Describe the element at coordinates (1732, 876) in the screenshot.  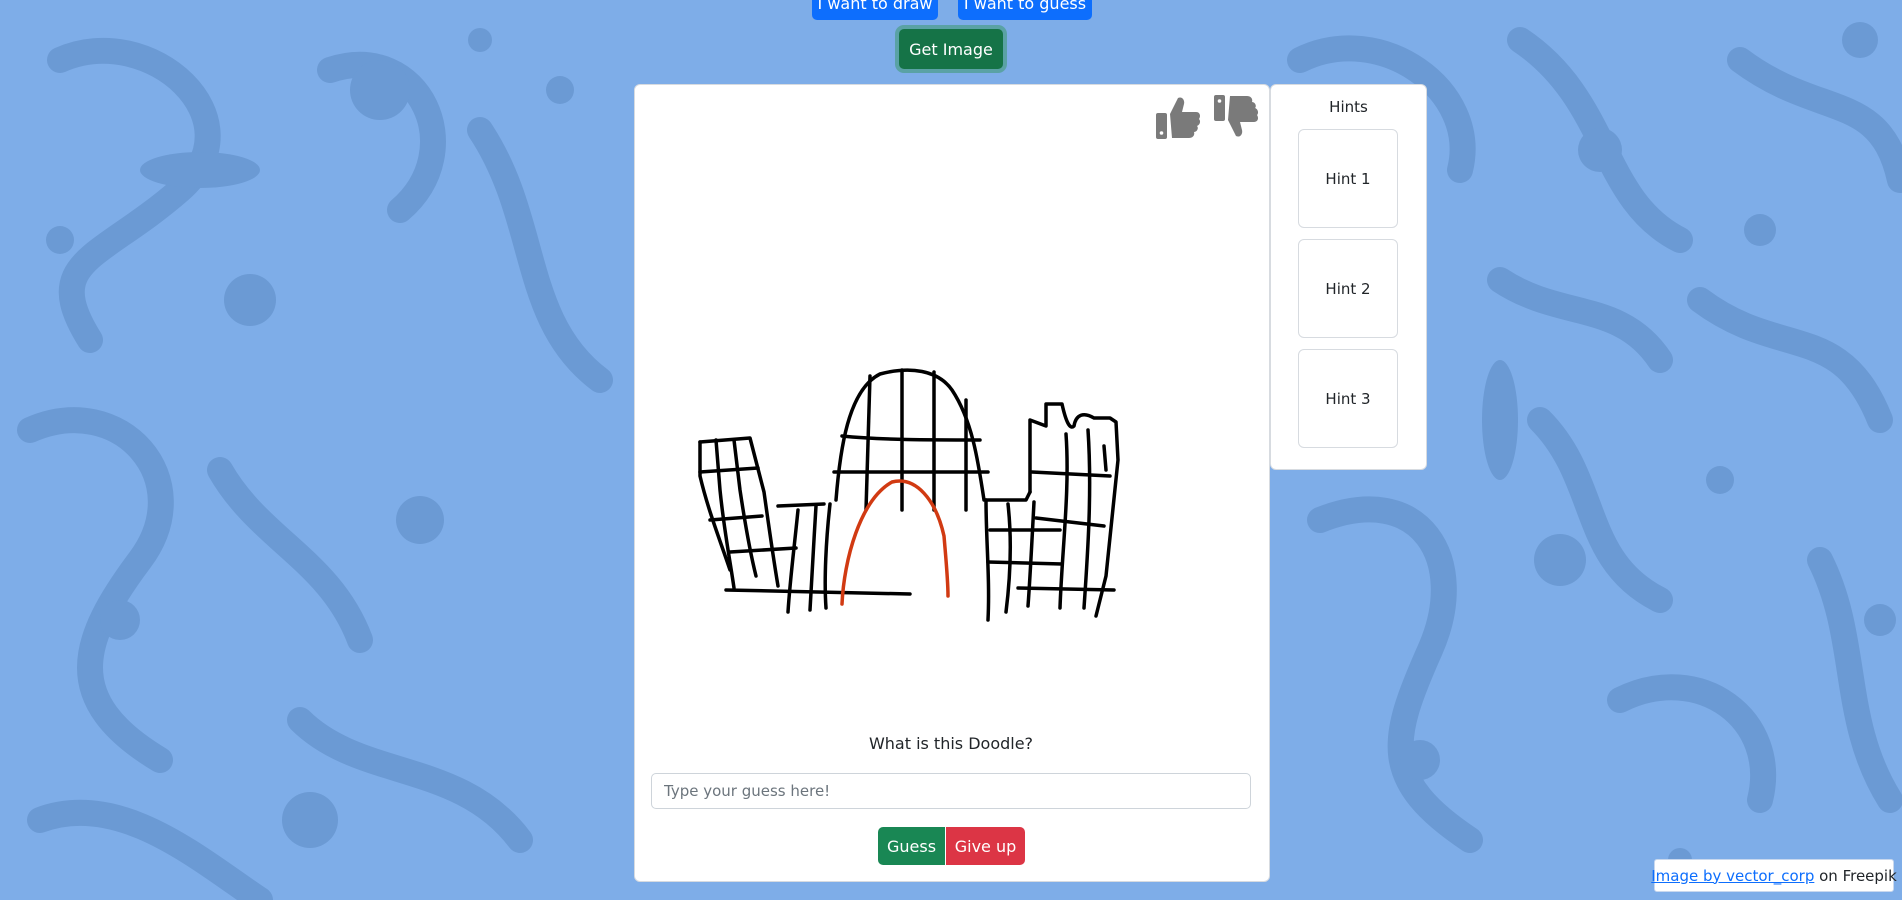
I see `attribution-link: Image by vector_corp` at that location.